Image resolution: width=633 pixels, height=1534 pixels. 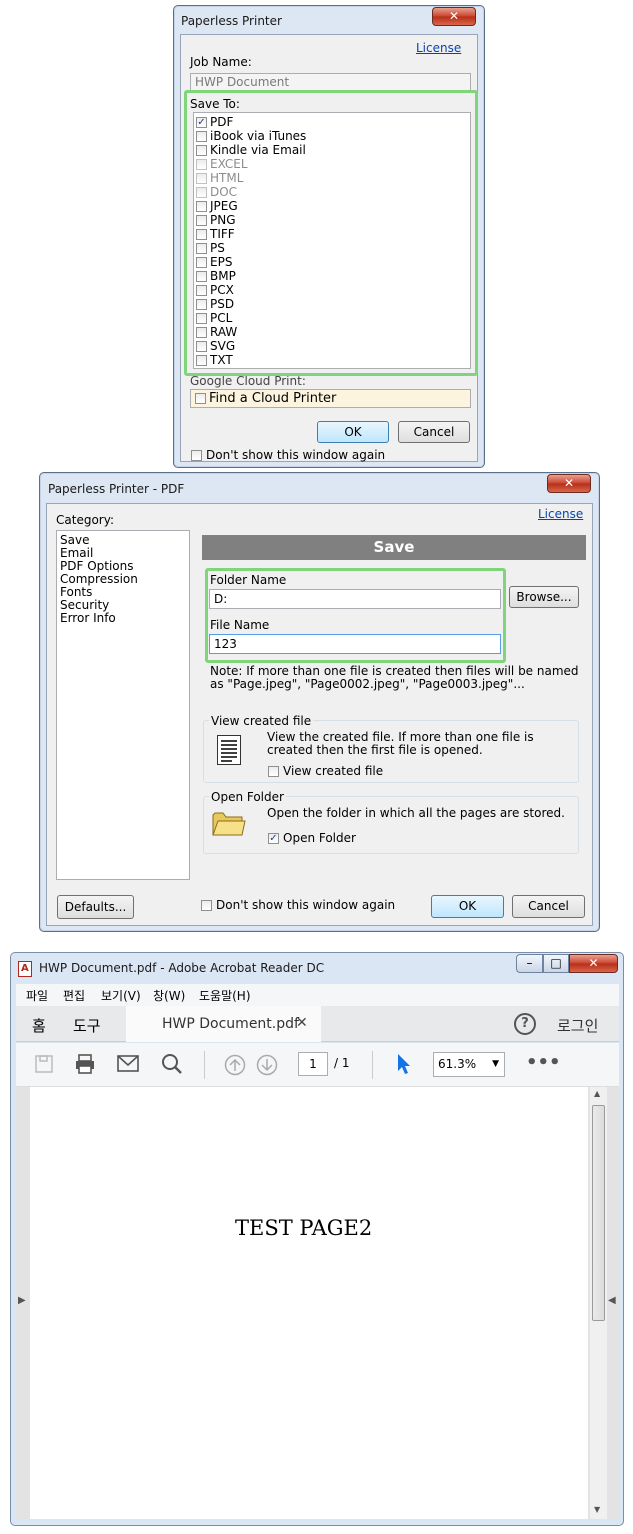 I want to click on page-text: TEST PAGE2, so click(x=304, y=1228).